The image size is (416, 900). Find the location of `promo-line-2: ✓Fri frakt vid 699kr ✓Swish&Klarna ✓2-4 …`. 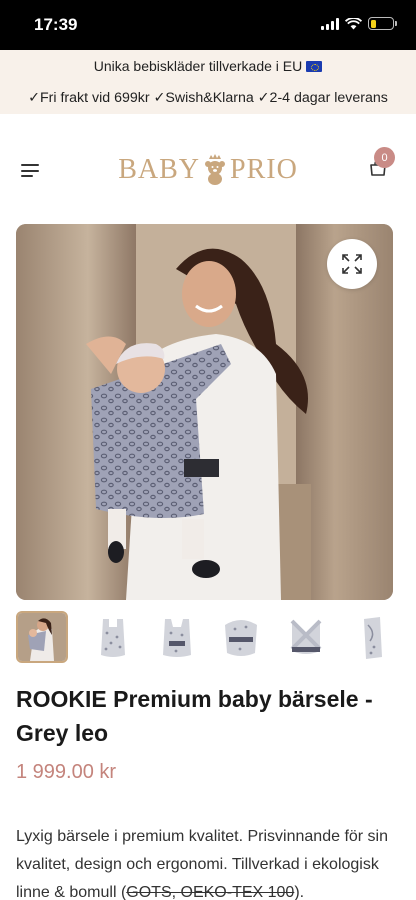

promo-line-2: ✓Fri frakt vid 699kr ✓Swish&Klarna ✓2-4 … is located at coordinates (208, 98).